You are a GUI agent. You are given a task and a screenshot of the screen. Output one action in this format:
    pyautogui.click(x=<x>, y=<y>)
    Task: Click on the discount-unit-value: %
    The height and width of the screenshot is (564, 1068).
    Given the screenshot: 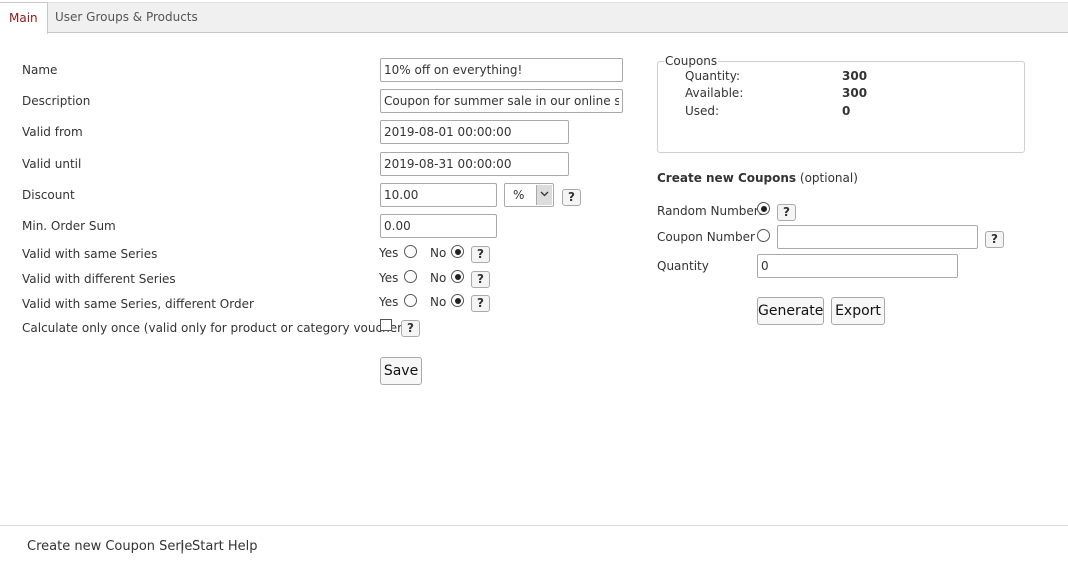 What is the action you would take?
    pyautogui.click(x=519, y=195)
    